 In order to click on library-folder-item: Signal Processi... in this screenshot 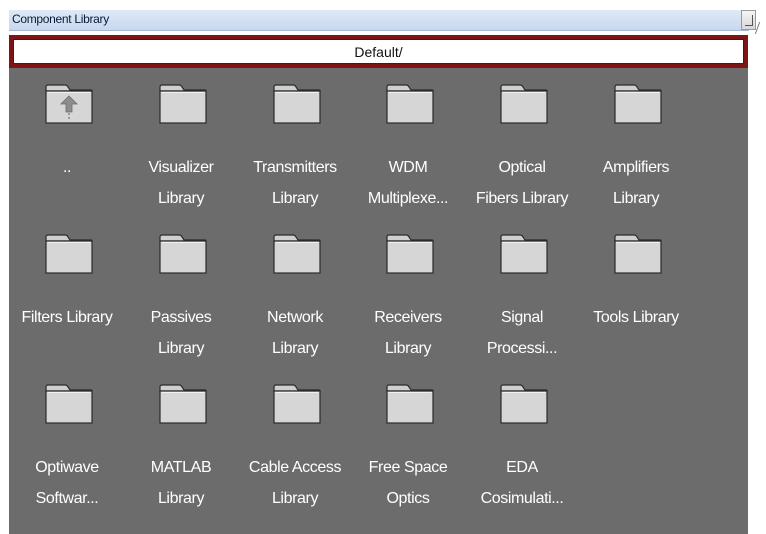, I will do `click(522, 293)`.